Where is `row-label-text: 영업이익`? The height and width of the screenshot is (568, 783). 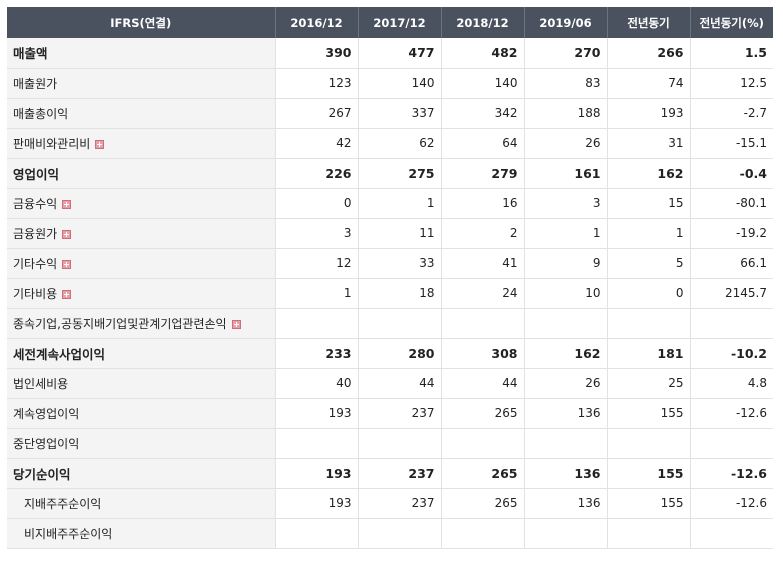 row-label-text: 영업이익 is located at coordinates (36, 174).